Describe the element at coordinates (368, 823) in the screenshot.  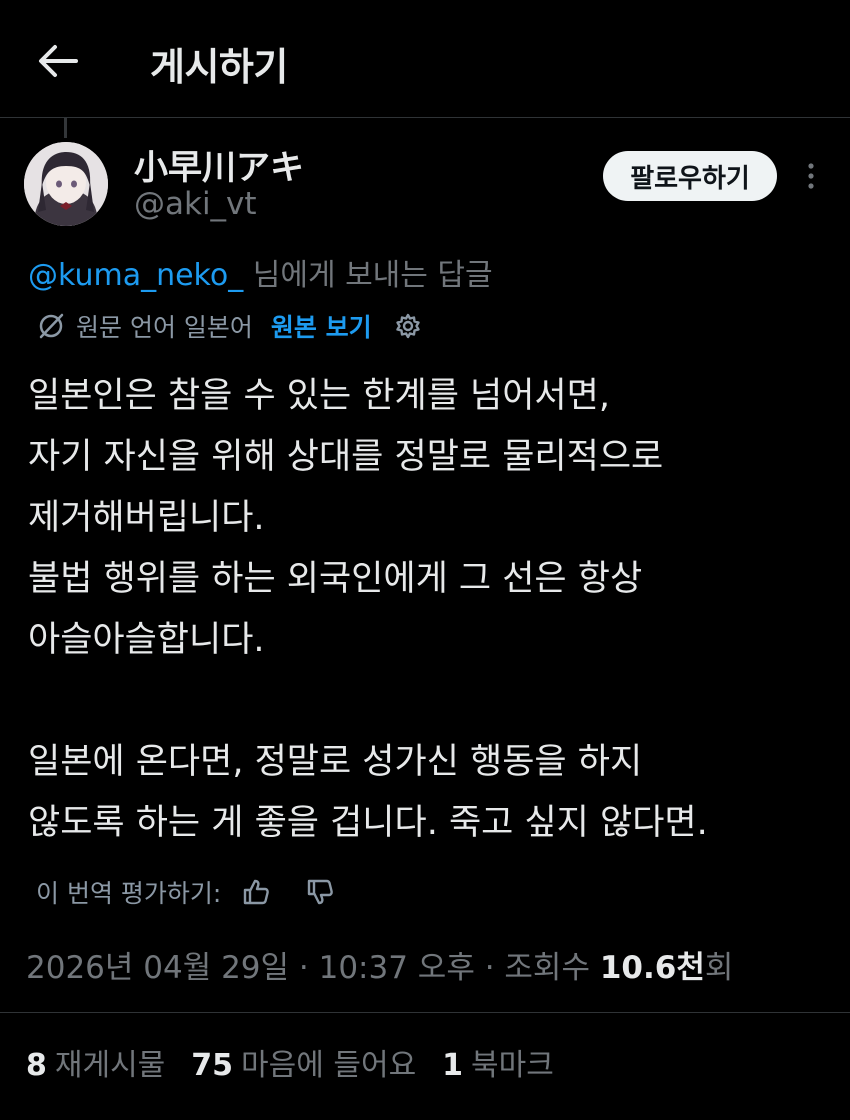
I see `post-body-line: 않도록 하는 게 좋을 겁니다. 죽고 싶지 않다면.` at that location.